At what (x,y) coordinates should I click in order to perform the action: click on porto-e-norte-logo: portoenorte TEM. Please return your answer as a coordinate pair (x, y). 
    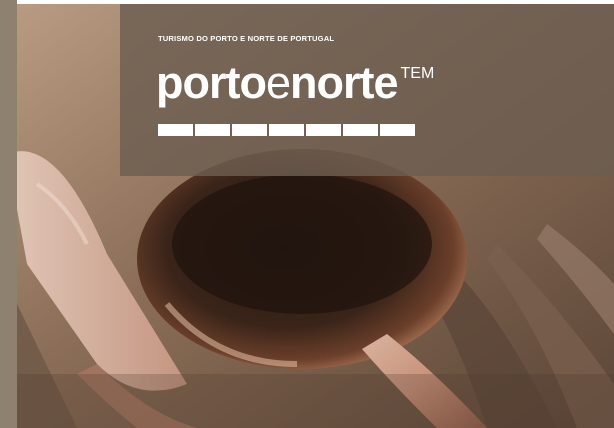
    Looking at the image, I should click on (295, 82).